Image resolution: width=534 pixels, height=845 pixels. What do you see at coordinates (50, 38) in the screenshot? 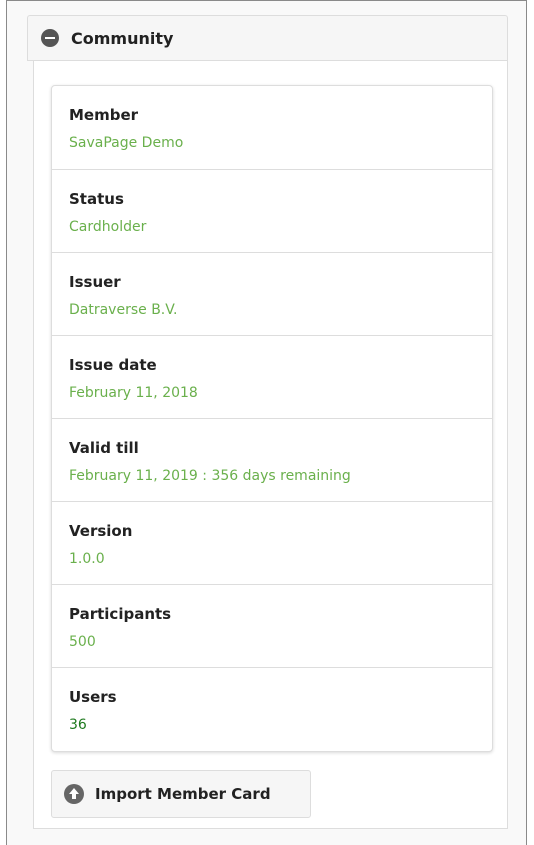
I see `minus-circle-icon` at bounding box center [50, 38].